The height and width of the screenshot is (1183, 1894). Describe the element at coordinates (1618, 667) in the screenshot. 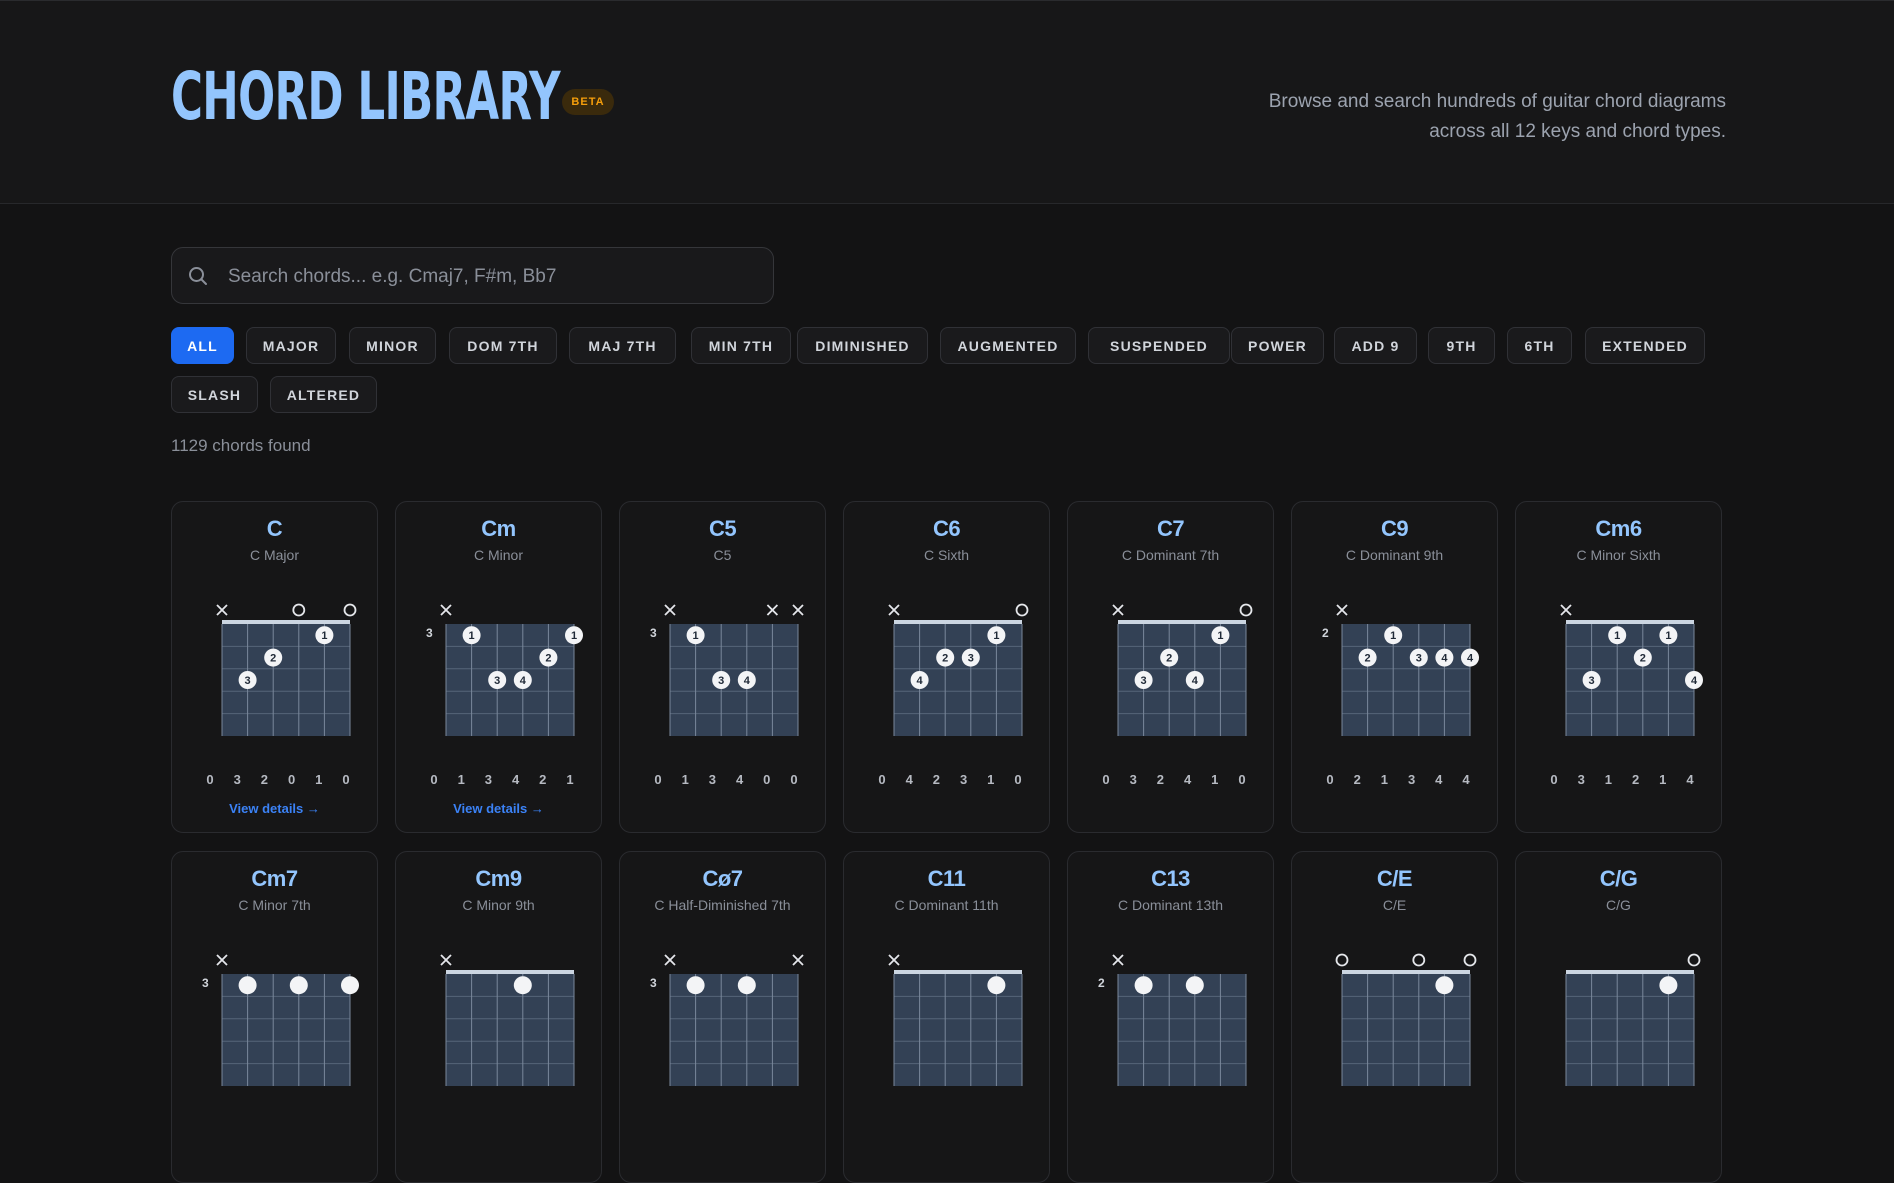

I see `chord-card: Cm6 C Minor Sixth 3 1 2 1 4 0 3 1 2 1 4` at that location.